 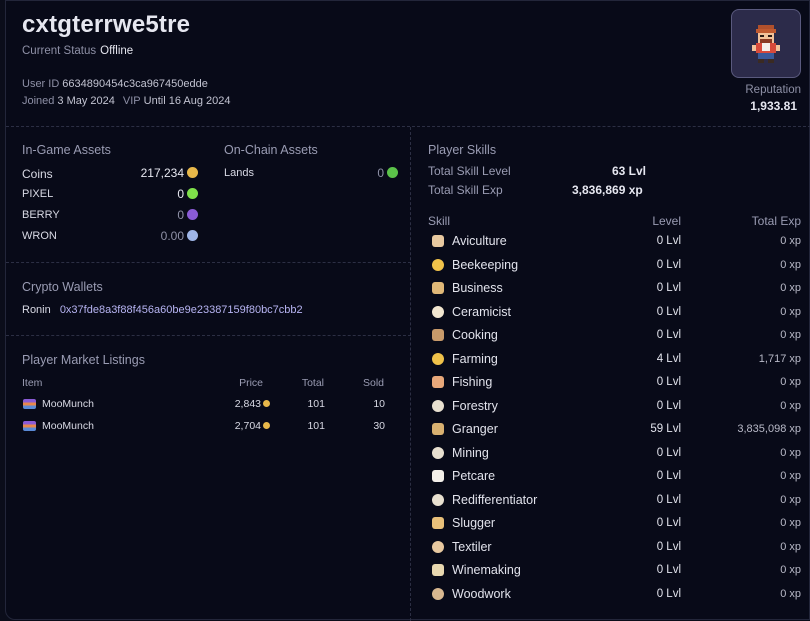 What do you see at coordinates (77, 51) in the screenshot?
I see `status-line: Current Status Offline` at bounding box center [77, 51].